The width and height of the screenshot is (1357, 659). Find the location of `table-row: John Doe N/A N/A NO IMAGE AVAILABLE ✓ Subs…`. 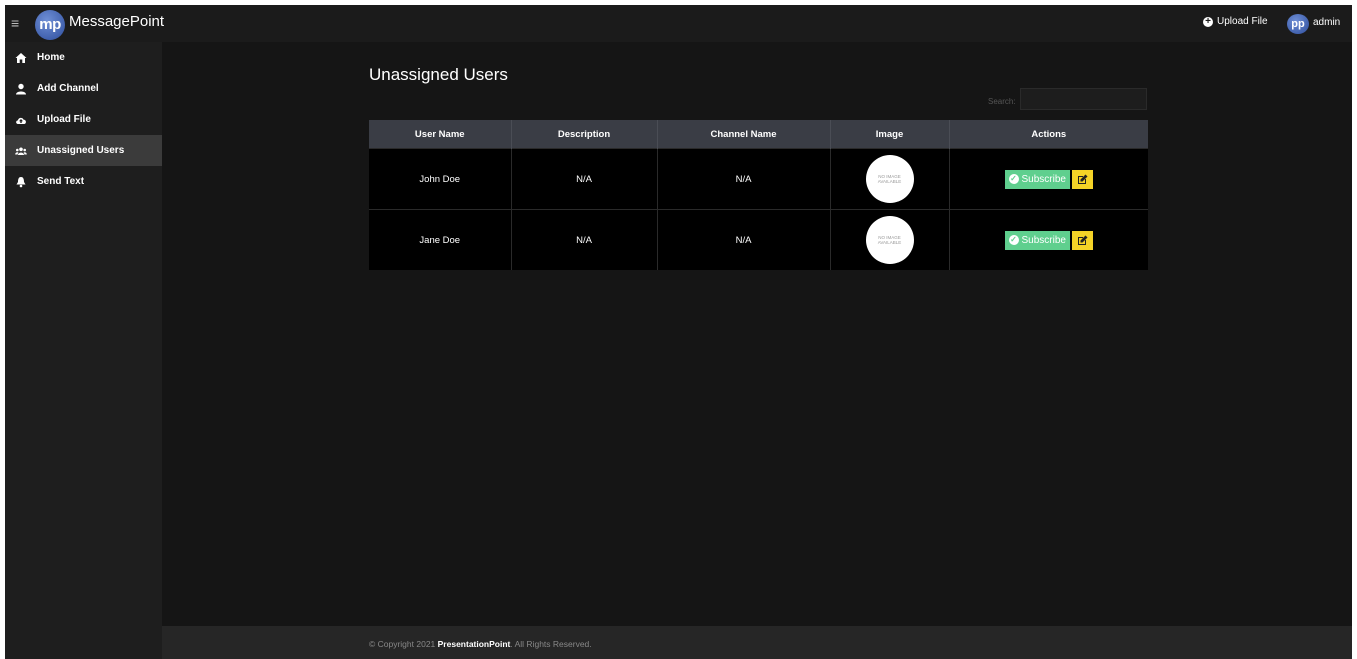

table-row: John Doe N/A N/A NO IMAGE AVAILABLE ✓ Subs… is located at coordinates (758, 179).